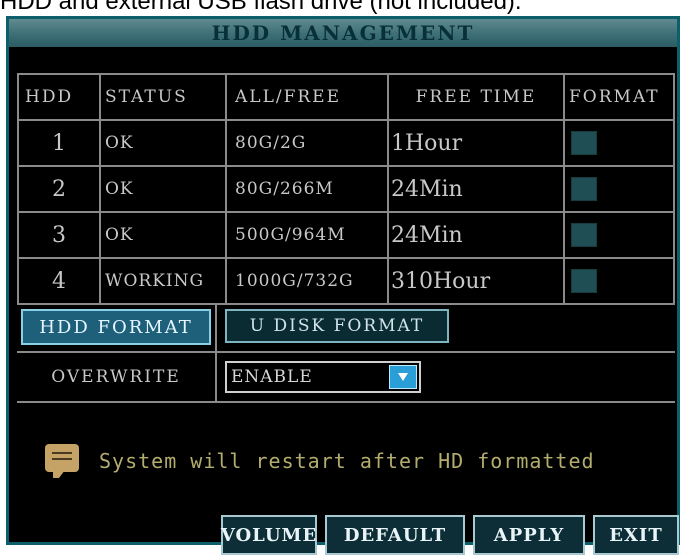 Image resolution: width=680 pixels, height=555 pixels. Describe the element at coordinates (347, 461) in the screenshot. I see `restart-notice: System will restart after HD formatted` at that location.